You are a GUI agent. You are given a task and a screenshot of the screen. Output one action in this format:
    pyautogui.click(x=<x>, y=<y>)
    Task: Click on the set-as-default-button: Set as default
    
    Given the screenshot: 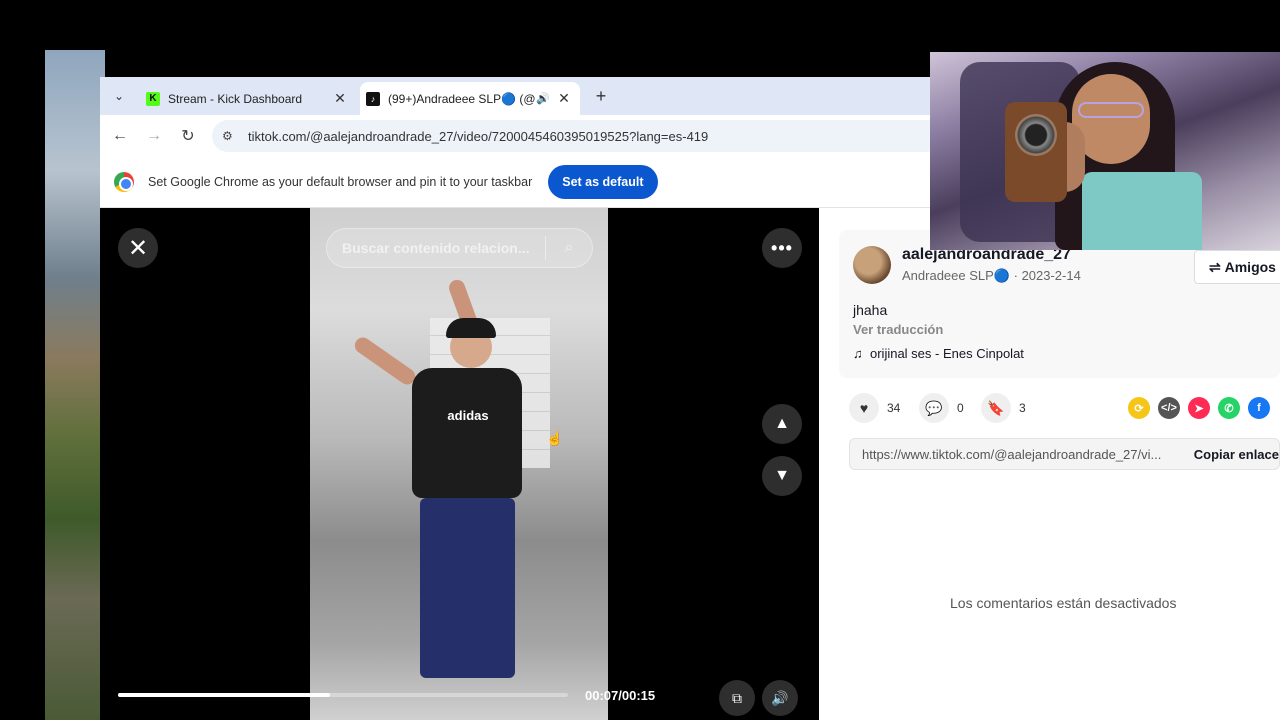 What is the action you would take?
    pyautogui.click(x=603, y=182)
    